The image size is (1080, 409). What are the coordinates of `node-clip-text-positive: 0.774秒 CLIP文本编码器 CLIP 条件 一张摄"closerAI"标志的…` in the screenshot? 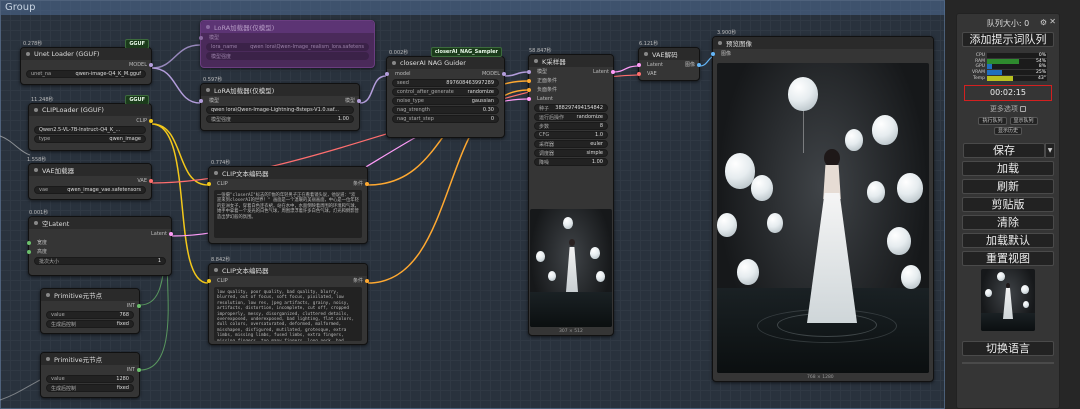 It's located at (288, 202).